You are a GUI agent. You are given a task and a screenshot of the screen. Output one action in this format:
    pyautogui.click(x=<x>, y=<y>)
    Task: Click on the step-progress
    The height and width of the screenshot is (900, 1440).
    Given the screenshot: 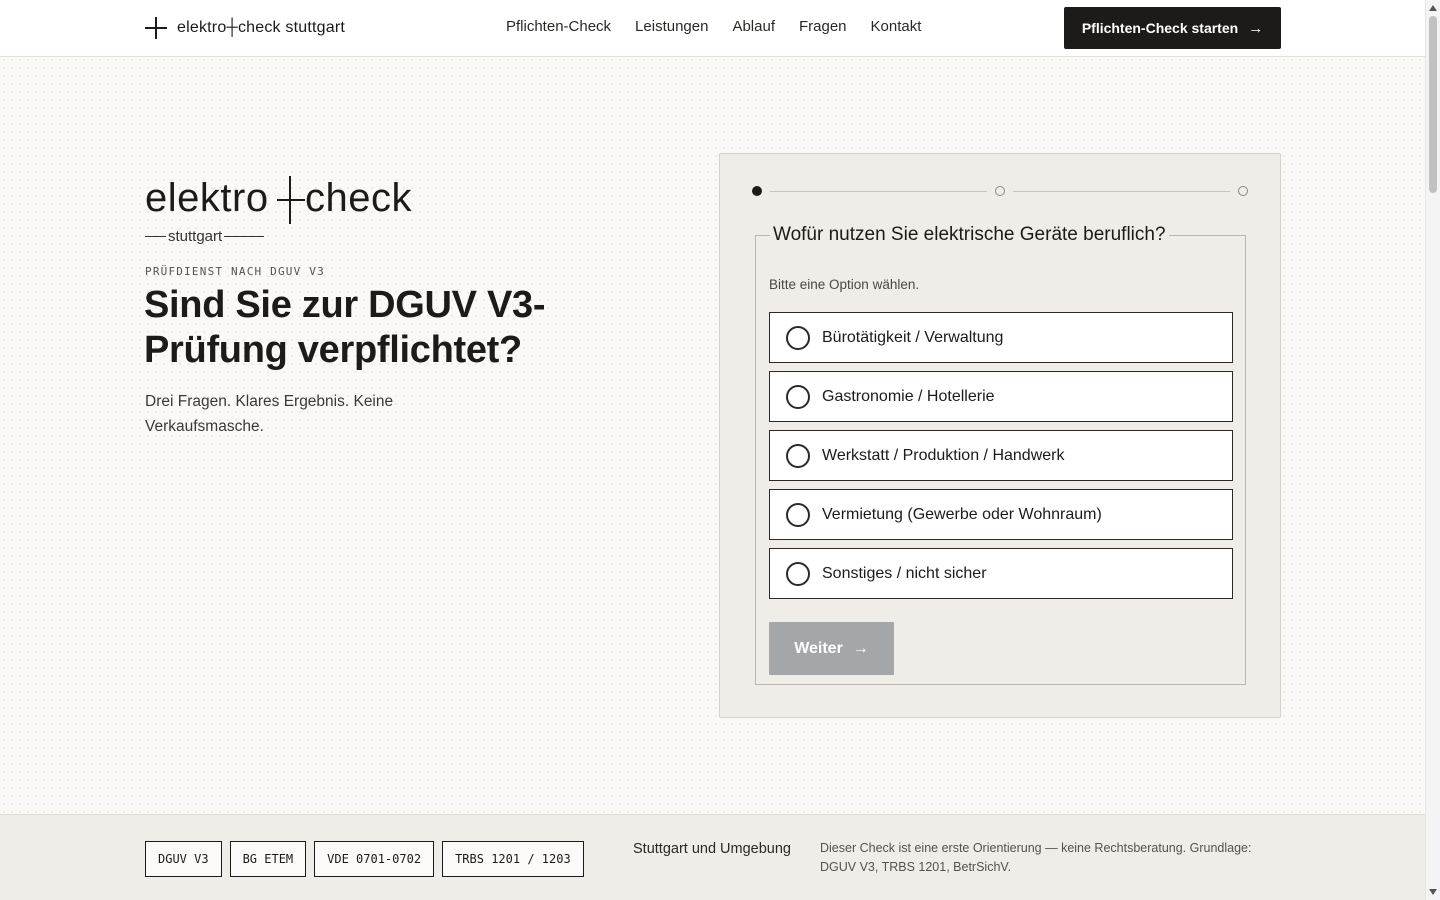 What is the action you would take?
    pyautogui.click(x=1001, y=191)
    